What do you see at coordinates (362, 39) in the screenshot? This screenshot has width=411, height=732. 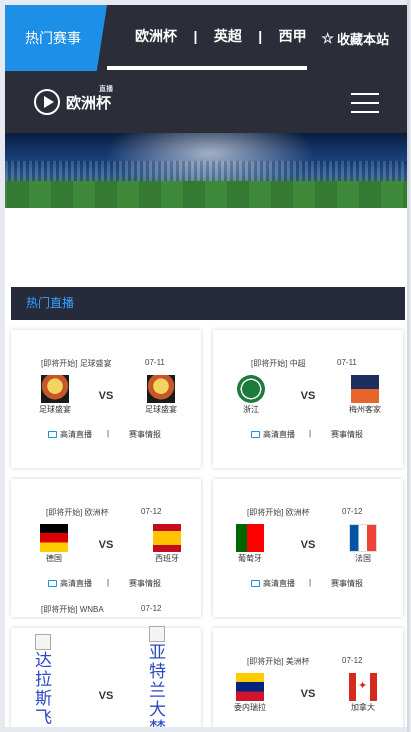 I see `favorite-label: 收藏本站` at bounding box center [362, 39].